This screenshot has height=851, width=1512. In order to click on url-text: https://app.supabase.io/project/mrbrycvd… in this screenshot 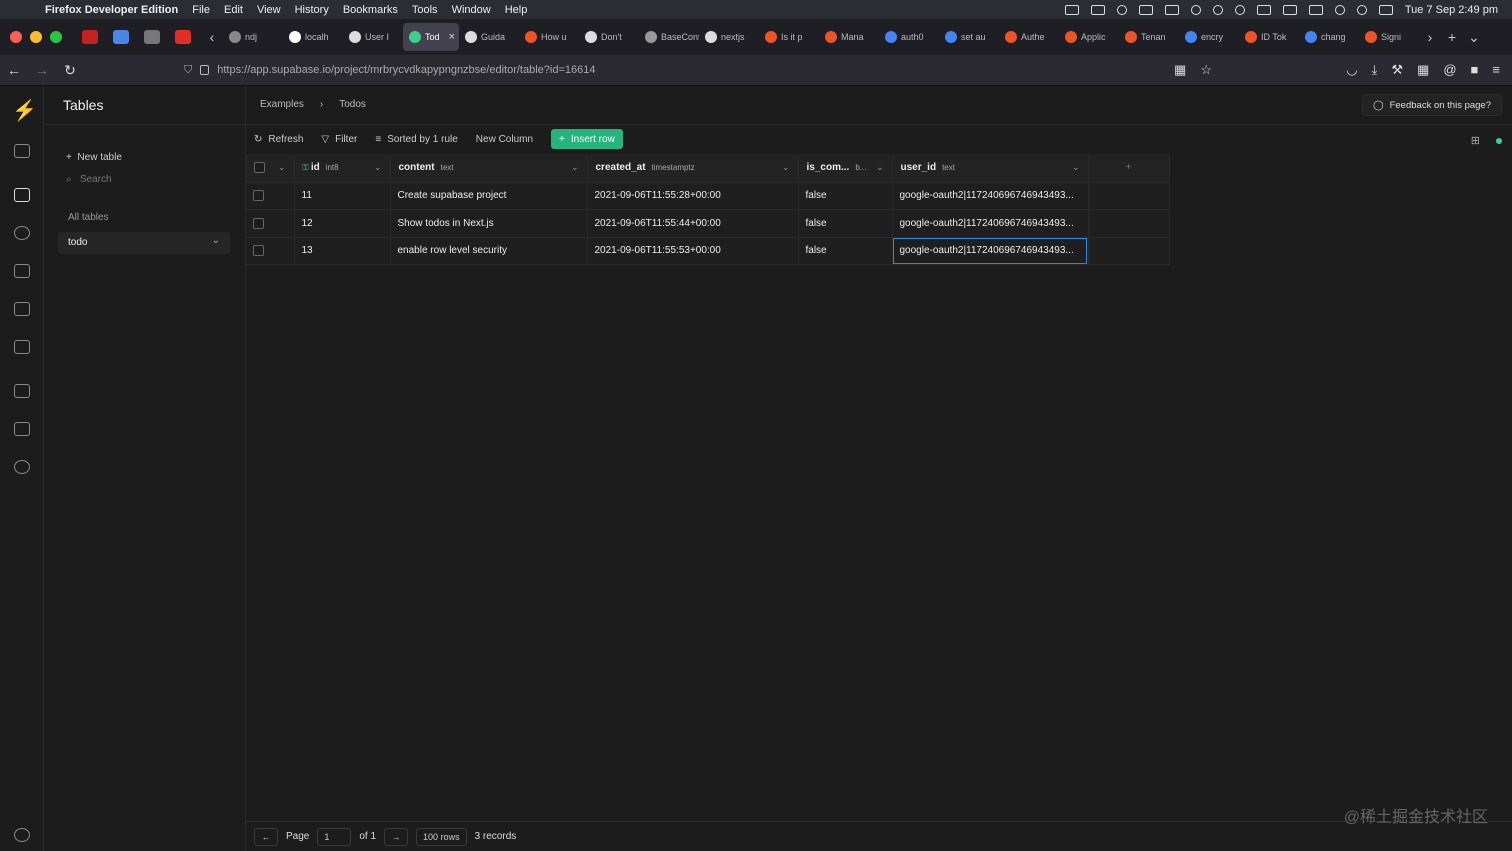, I will do `click(406, 70)`.